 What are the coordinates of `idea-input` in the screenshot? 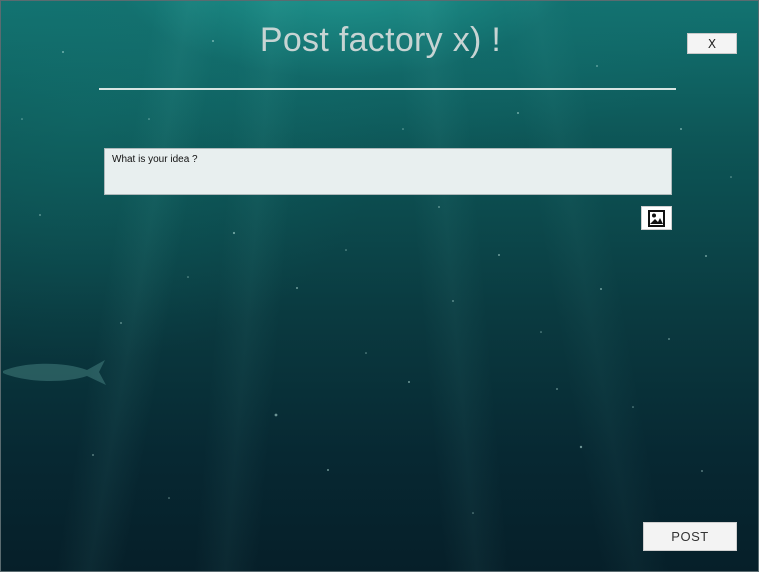 It's located at (388, 171).